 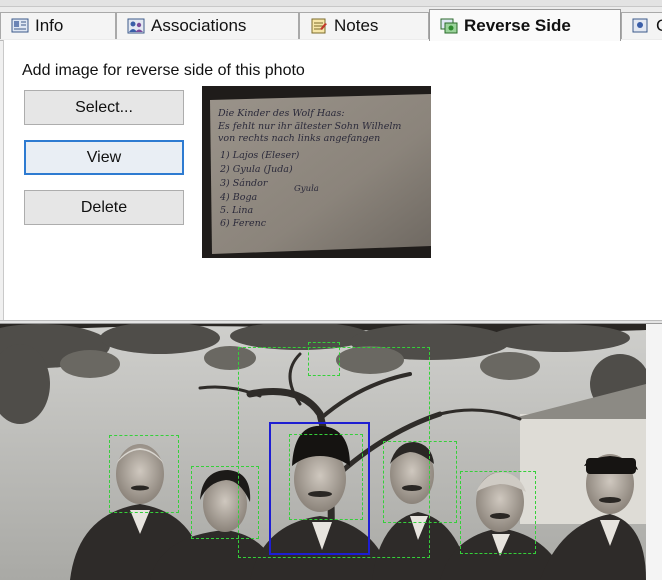 I want to click on note-line: von rechts nach links angefangen, so click(x=299, y=138).